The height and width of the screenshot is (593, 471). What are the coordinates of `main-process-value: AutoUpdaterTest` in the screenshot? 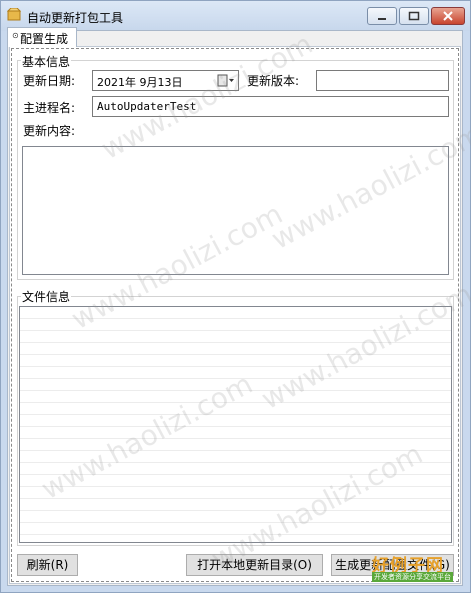 It's located at (147, 106).